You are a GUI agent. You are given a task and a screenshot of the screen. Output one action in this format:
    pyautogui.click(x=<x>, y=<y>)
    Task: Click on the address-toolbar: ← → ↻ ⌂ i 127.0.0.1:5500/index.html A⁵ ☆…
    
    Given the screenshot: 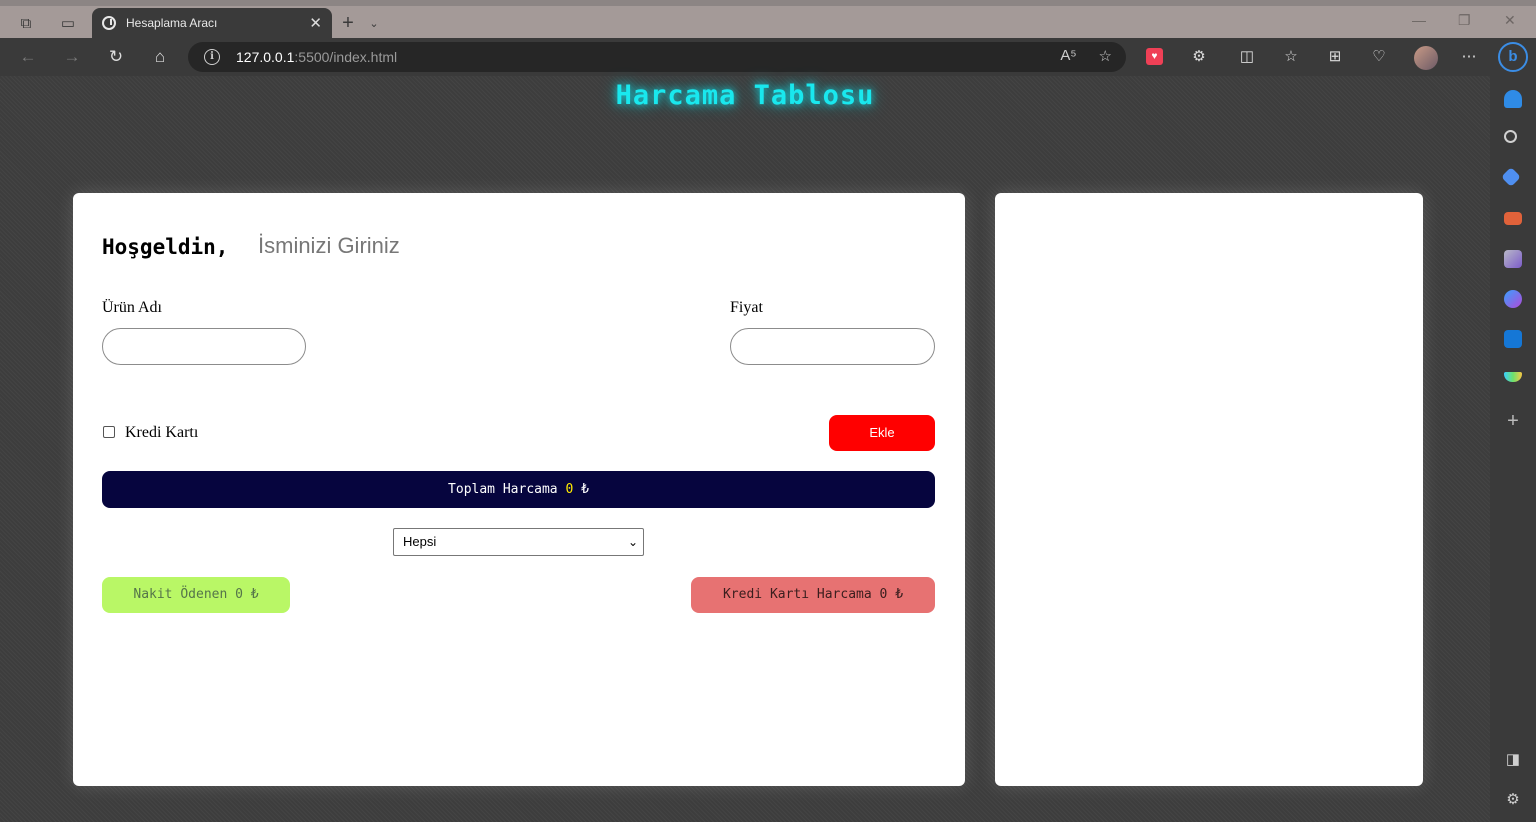 What is the action you would take?
    pyautogui.click(x=768, y=57)
    